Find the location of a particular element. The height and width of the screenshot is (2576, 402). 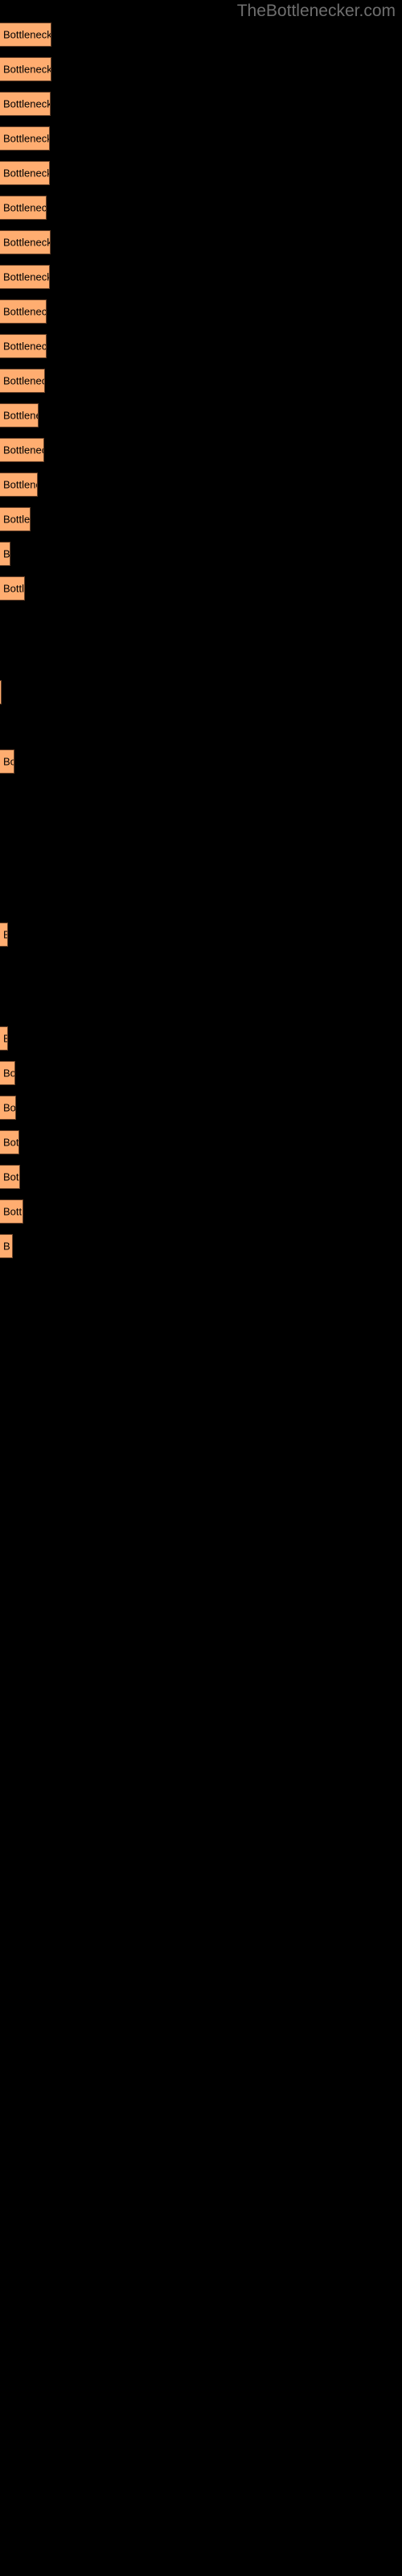

bar-2: Bottleneck result is located at coordinates (25, 69).